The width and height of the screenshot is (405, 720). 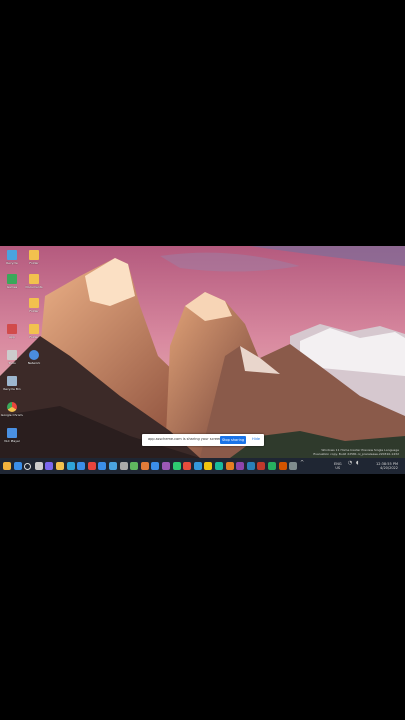 What do you see at coordinates (49, 466) in the screenshot?
I see `chat-icon` at bounding box center [49, 466].